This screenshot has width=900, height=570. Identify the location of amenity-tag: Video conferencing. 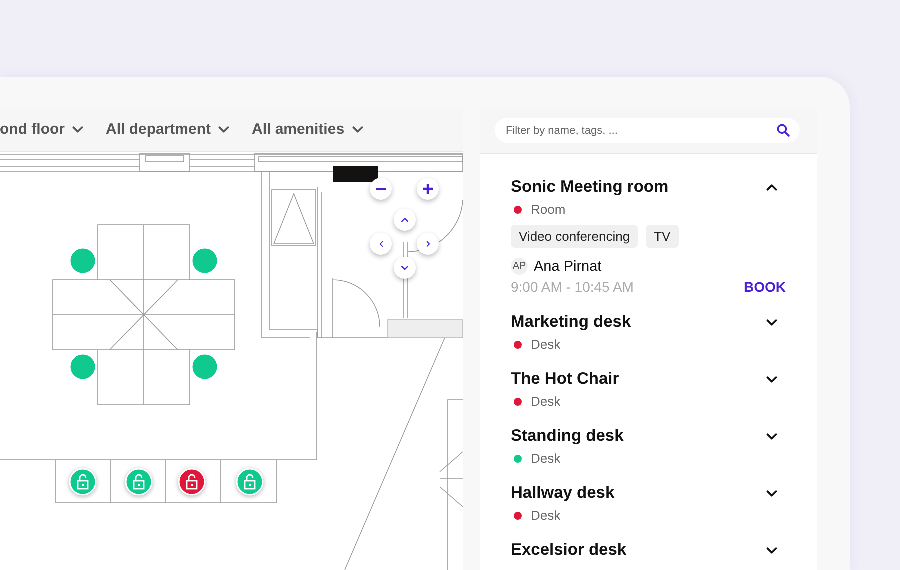
(574, 236).